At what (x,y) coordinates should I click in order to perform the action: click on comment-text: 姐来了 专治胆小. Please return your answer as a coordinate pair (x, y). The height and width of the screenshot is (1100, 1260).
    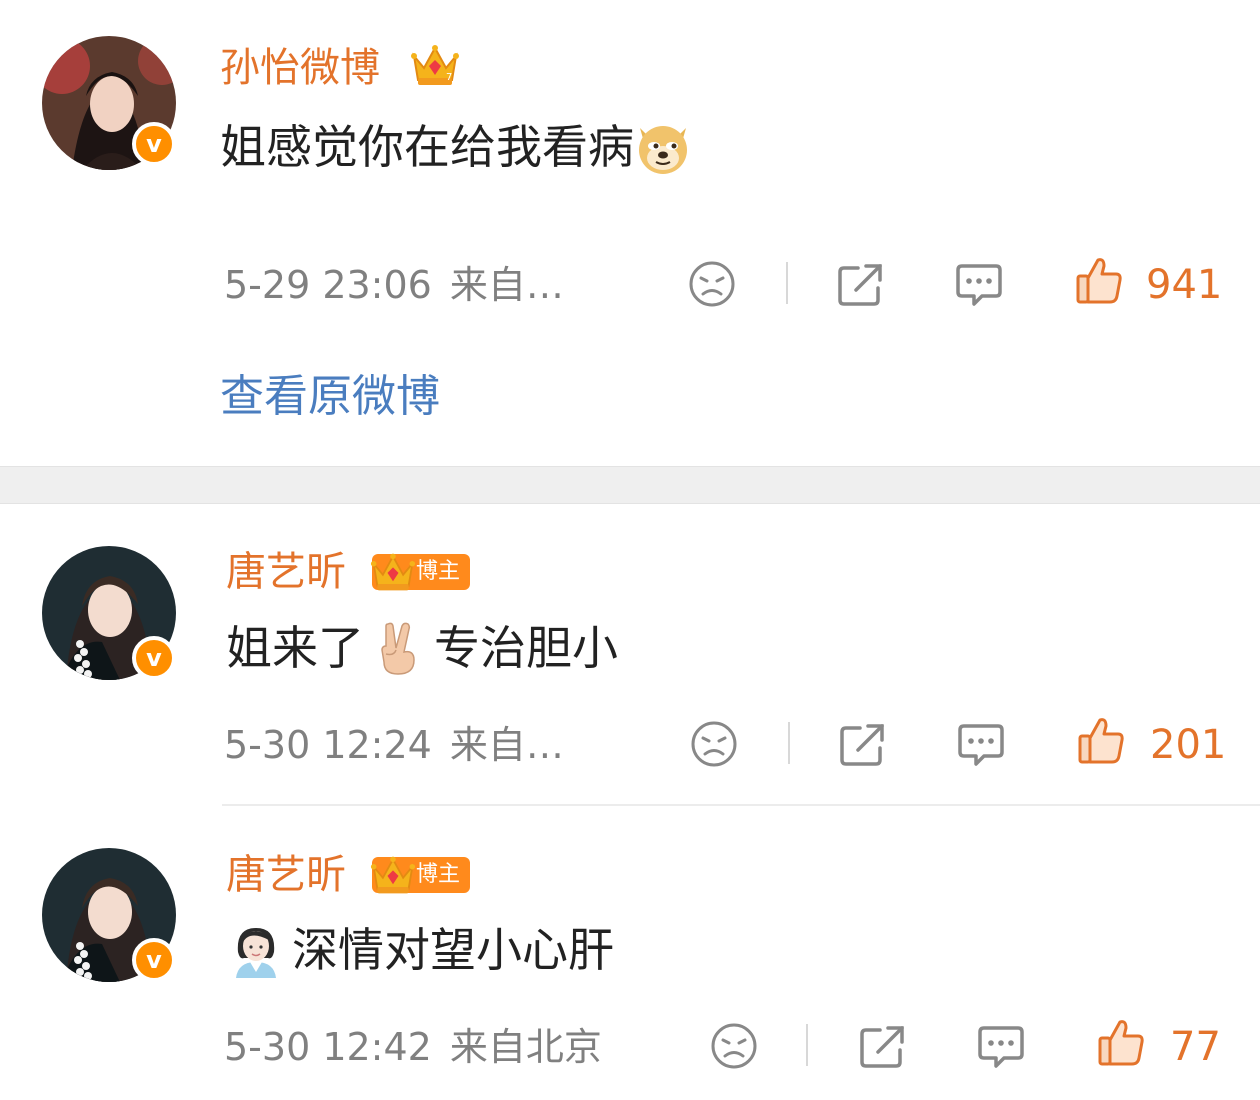
    Looking at the image, I should click on (422, 648).